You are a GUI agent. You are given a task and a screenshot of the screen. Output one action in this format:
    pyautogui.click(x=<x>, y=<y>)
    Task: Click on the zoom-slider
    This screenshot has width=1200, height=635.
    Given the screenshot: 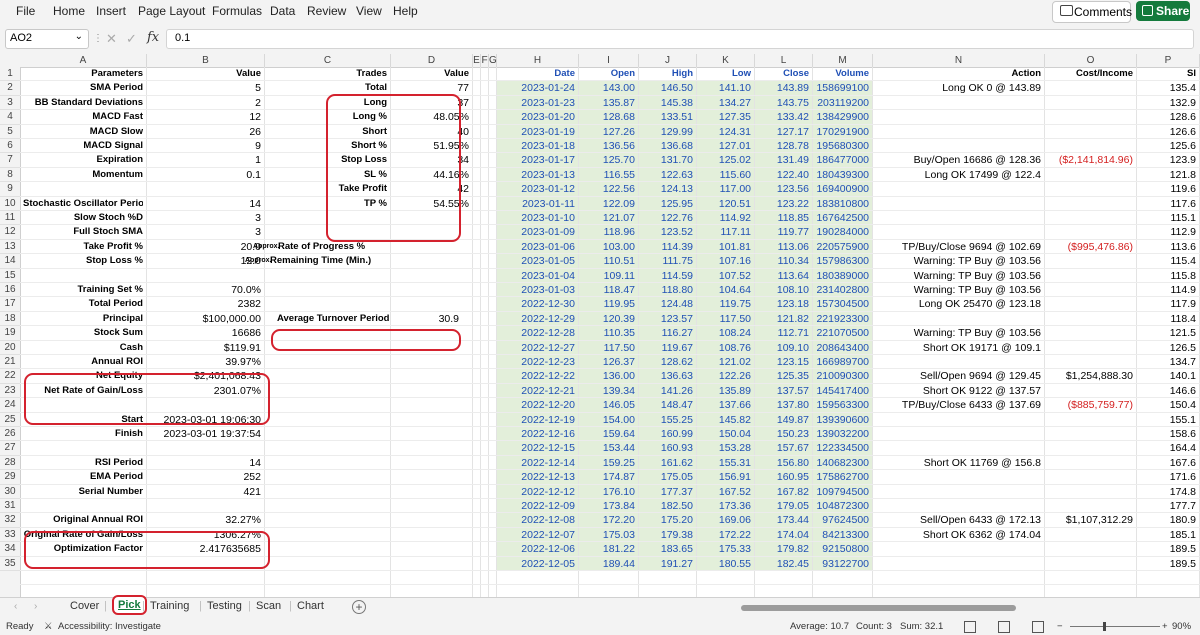 What is the action you would take?
    pyautogui.click(x=1115, y=626)
    